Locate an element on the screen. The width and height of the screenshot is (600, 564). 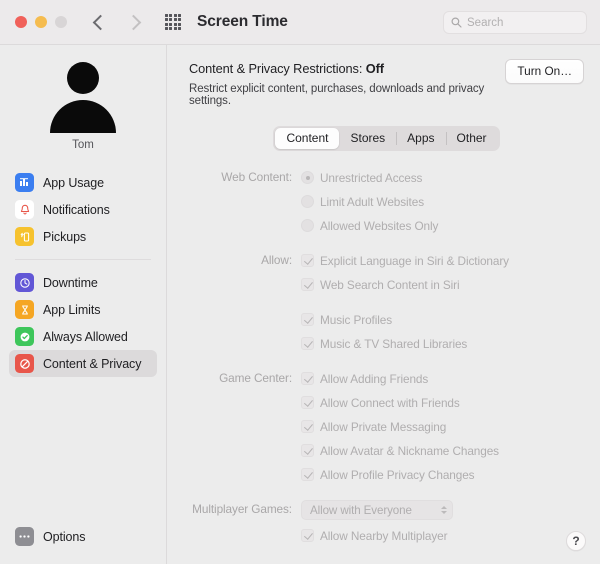
checkbox-web-search-content-siri: Web Search Content in Siri is located at coordinates (442, 284).